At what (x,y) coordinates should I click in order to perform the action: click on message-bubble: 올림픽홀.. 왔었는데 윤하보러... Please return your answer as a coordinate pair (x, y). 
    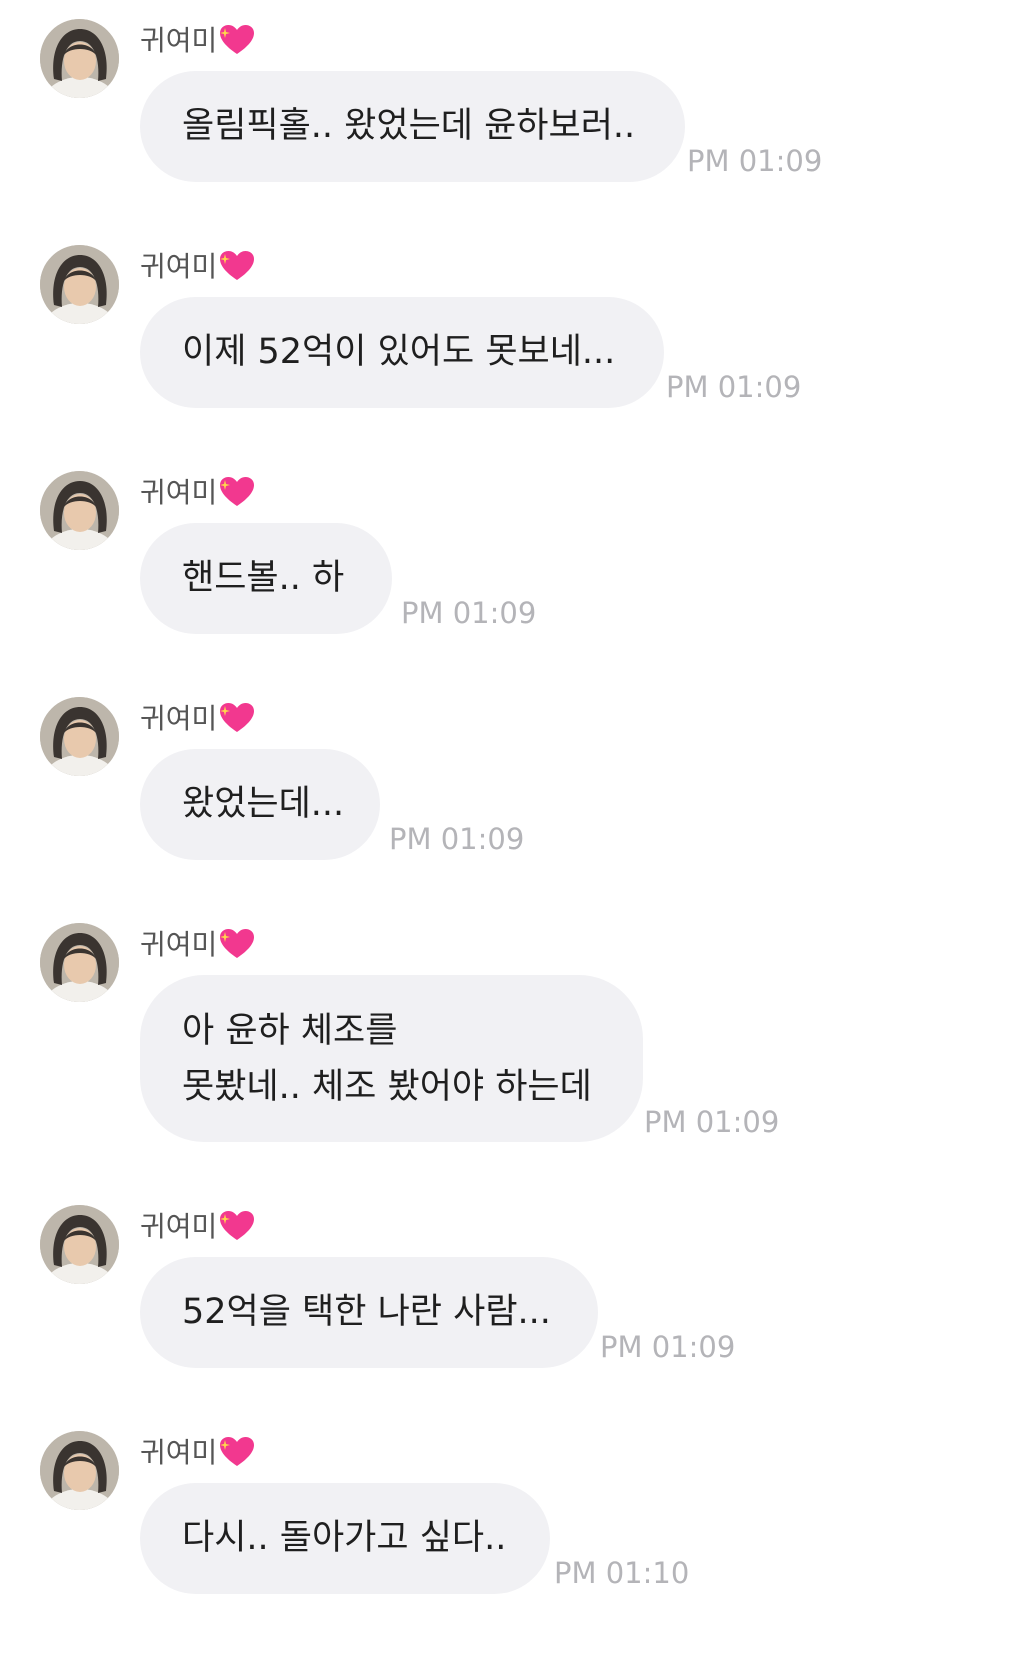
    Looking at the image, I should click on (412, 126).